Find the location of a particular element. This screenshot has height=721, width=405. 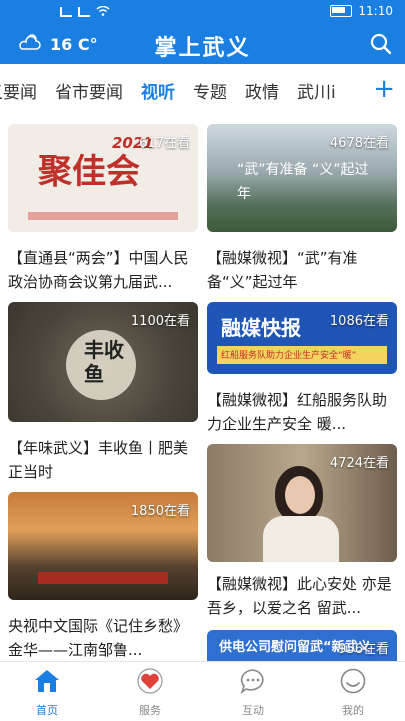

app-bar: 16 C° 掌上武义 is located at coordinates (202, 44).